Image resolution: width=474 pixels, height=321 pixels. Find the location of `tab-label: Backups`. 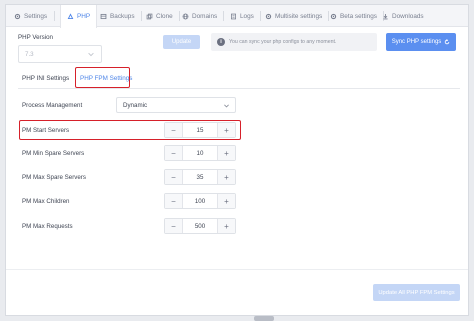

tab-label: Backups is located at coordinates (122, 16).